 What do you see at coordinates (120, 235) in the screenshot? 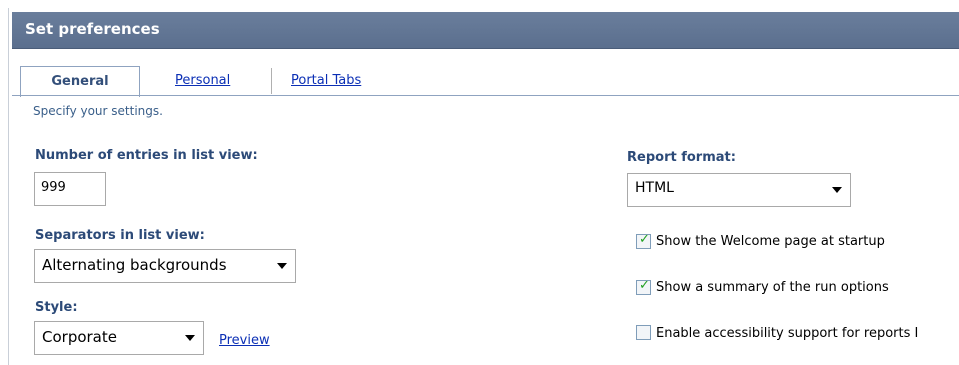
I see `separators-label: Separators in list view:` at bounding box center [120, 235].